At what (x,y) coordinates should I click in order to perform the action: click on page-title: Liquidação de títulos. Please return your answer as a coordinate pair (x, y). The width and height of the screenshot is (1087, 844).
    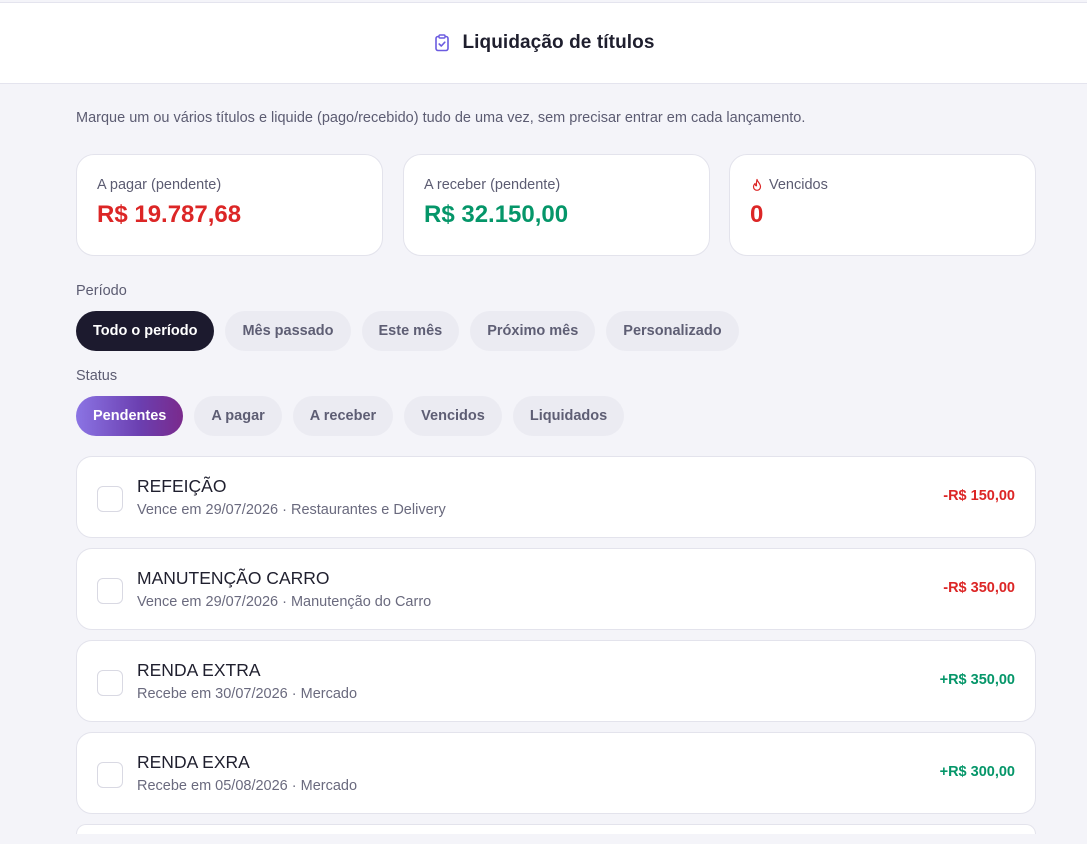
    Looking at the image, I should click on (558, 42).